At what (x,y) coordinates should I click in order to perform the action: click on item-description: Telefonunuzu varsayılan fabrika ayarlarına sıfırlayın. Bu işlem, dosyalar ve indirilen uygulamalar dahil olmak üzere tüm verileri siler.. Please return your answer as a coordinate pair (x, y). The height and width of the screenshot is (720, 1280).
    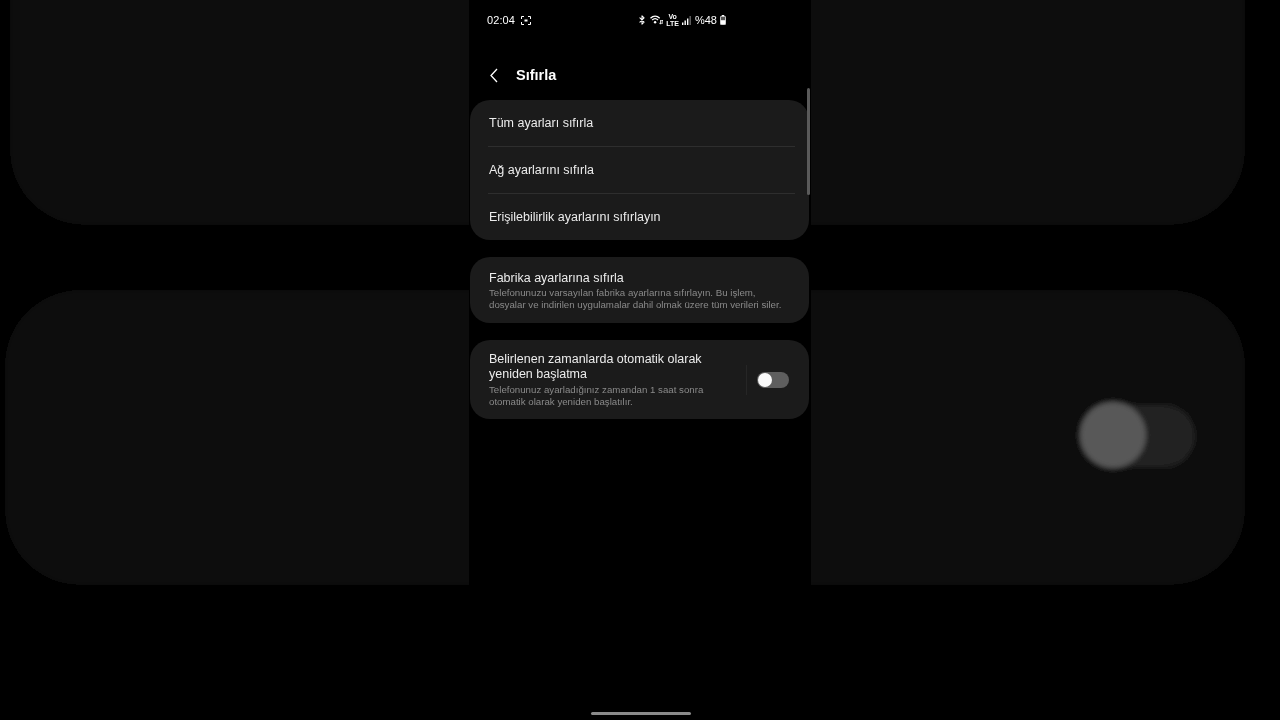
    Looking at the image, I should click on (636, 299).